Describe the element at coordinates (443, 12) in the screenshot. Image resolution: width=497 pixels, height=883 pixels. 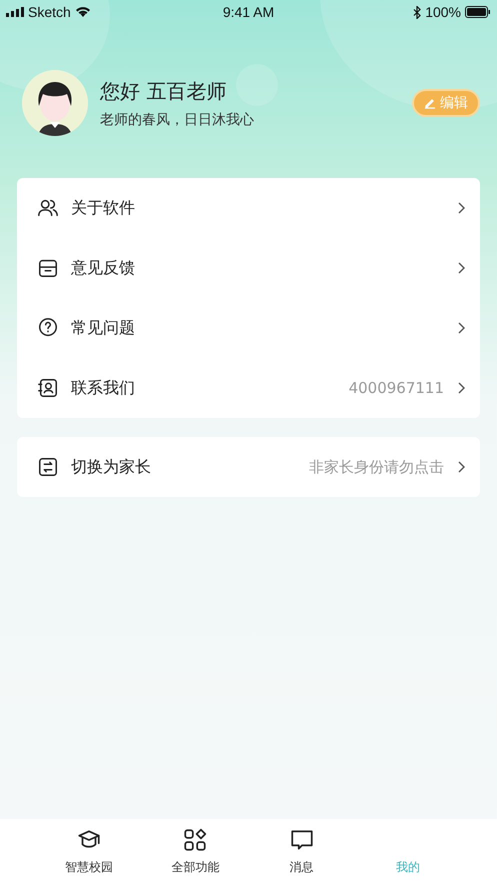
I see `battery-percent: 100%` at that location.